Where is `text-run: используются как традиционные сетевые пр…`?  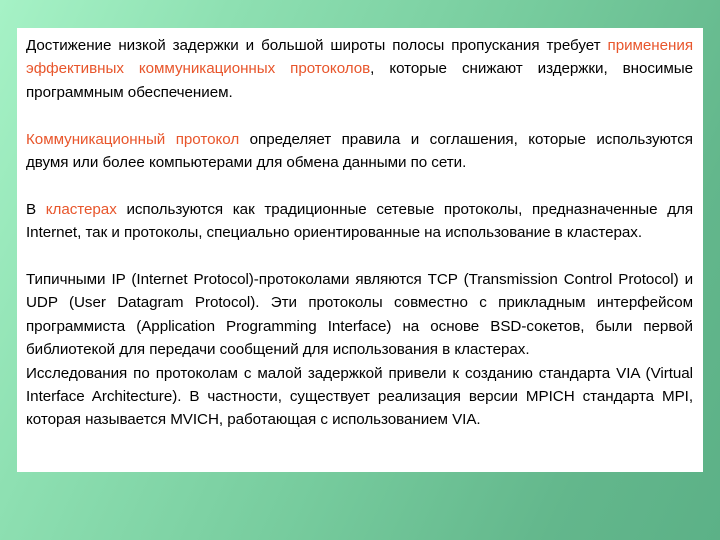
text-run: используются как традиционные сетевые пр… is located at coordinates (359, 221).